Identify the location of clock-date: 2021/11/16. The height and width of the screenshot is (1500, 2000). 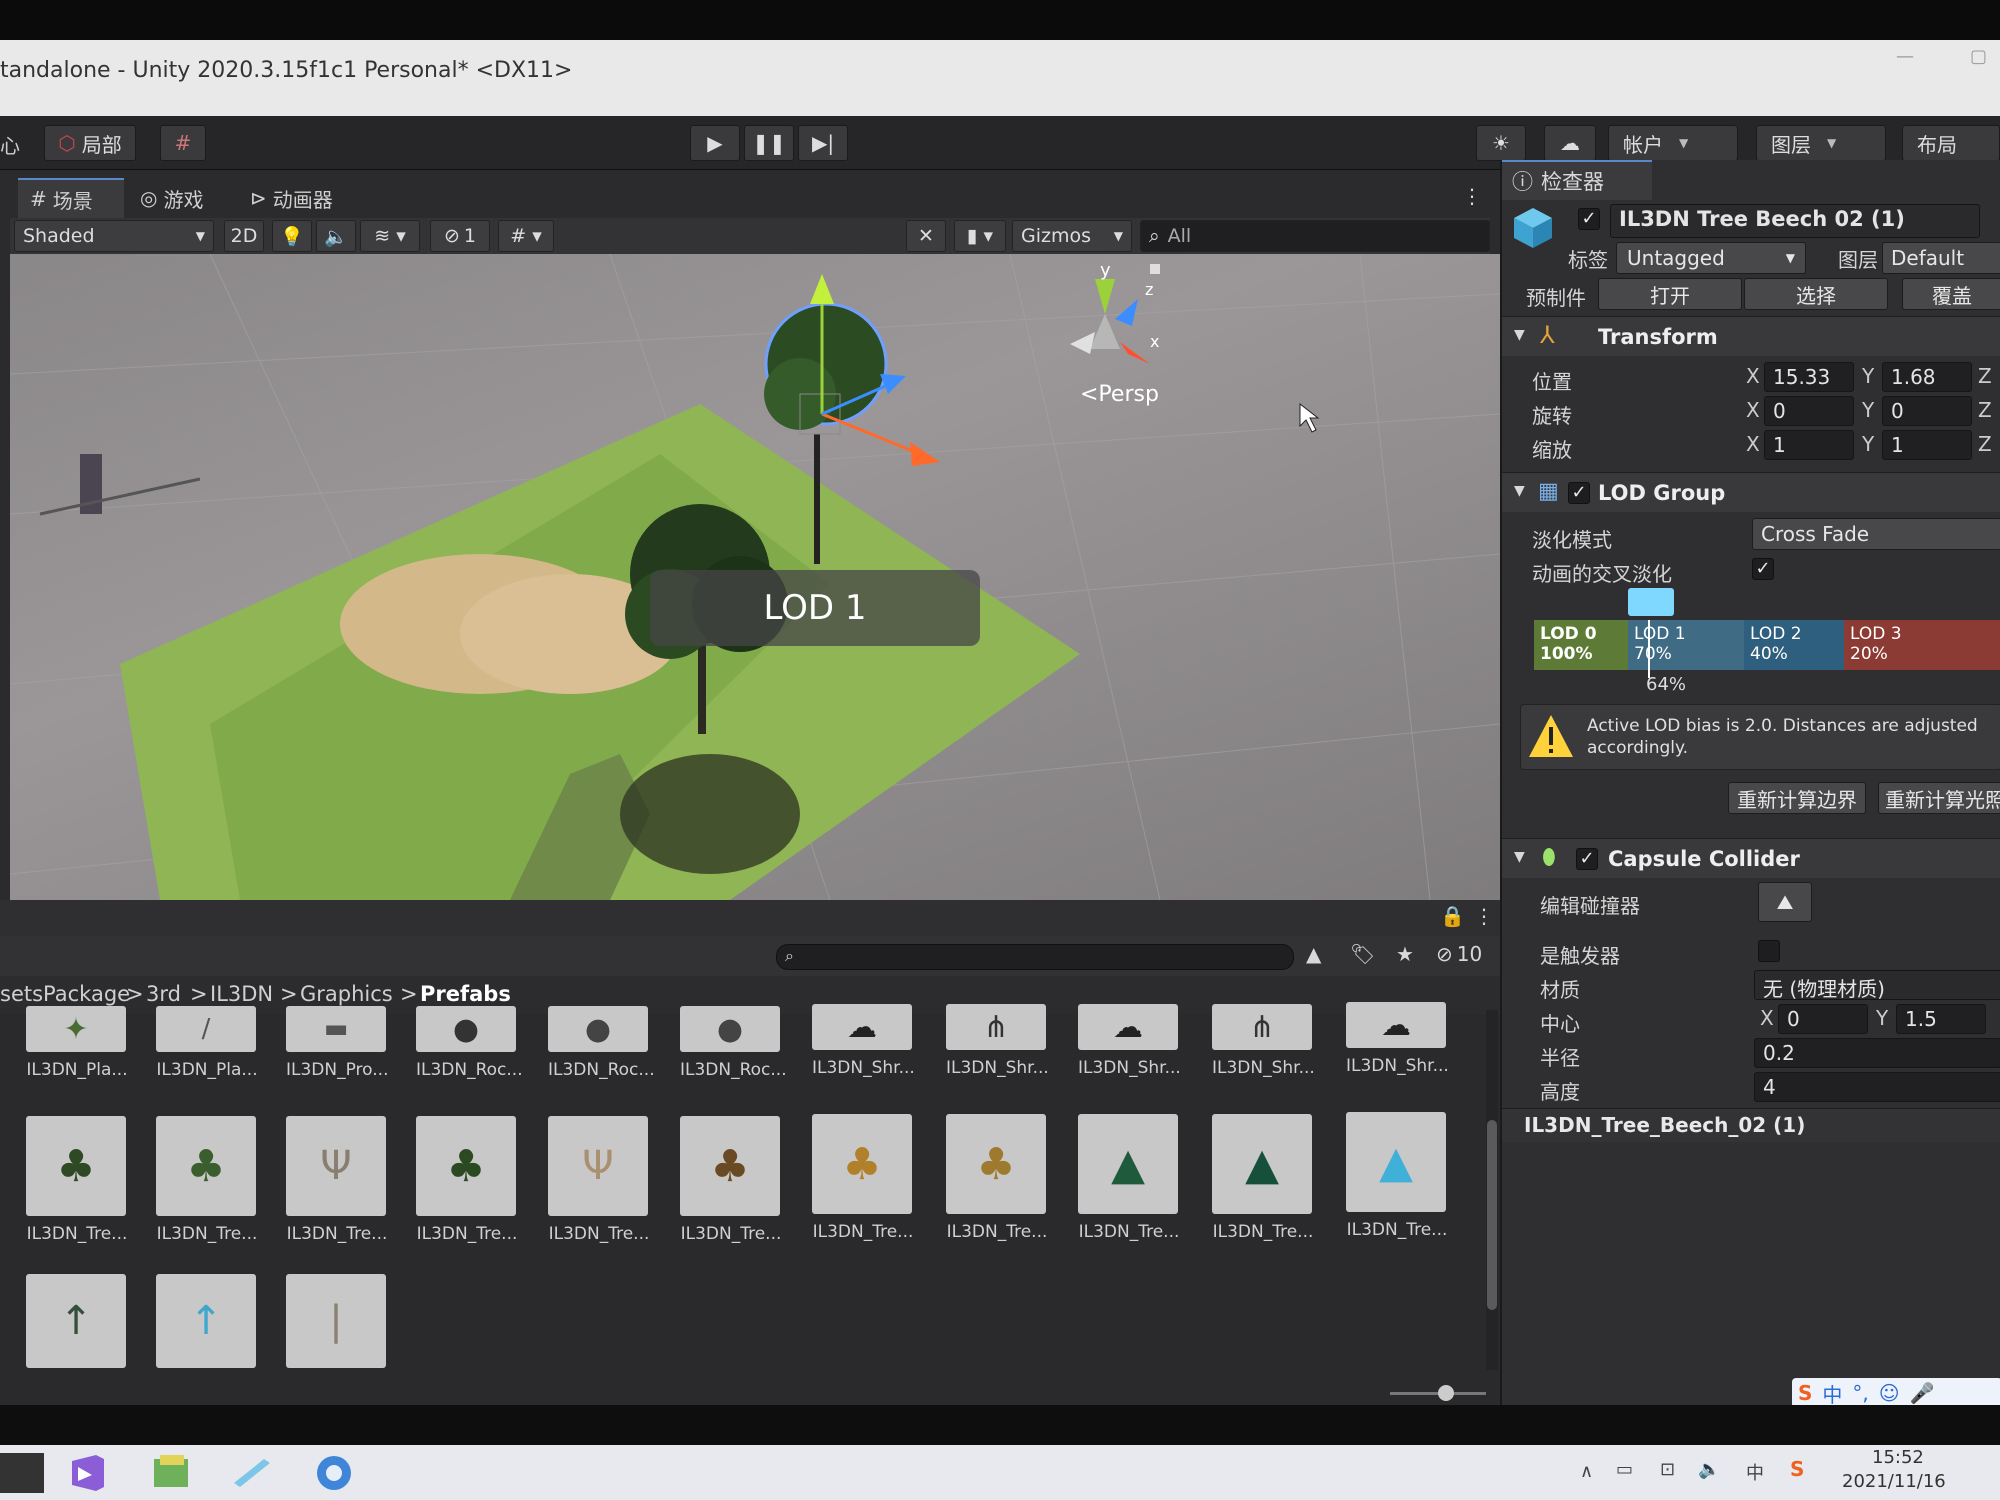
(1894, 1481).